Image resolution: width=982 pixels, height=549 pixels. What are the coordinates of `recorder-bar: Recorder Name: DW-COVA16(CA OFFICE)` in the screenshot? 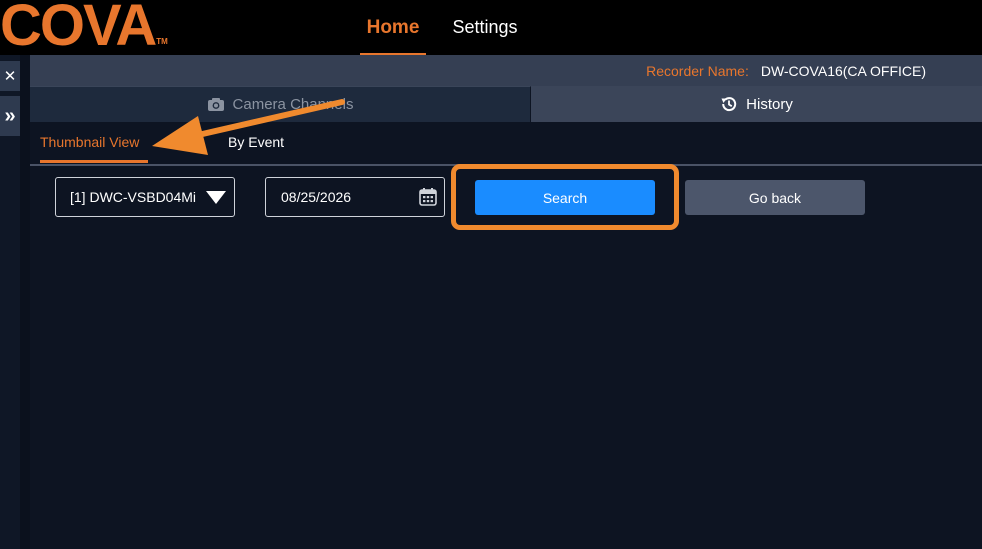 It's located at (506, 70).